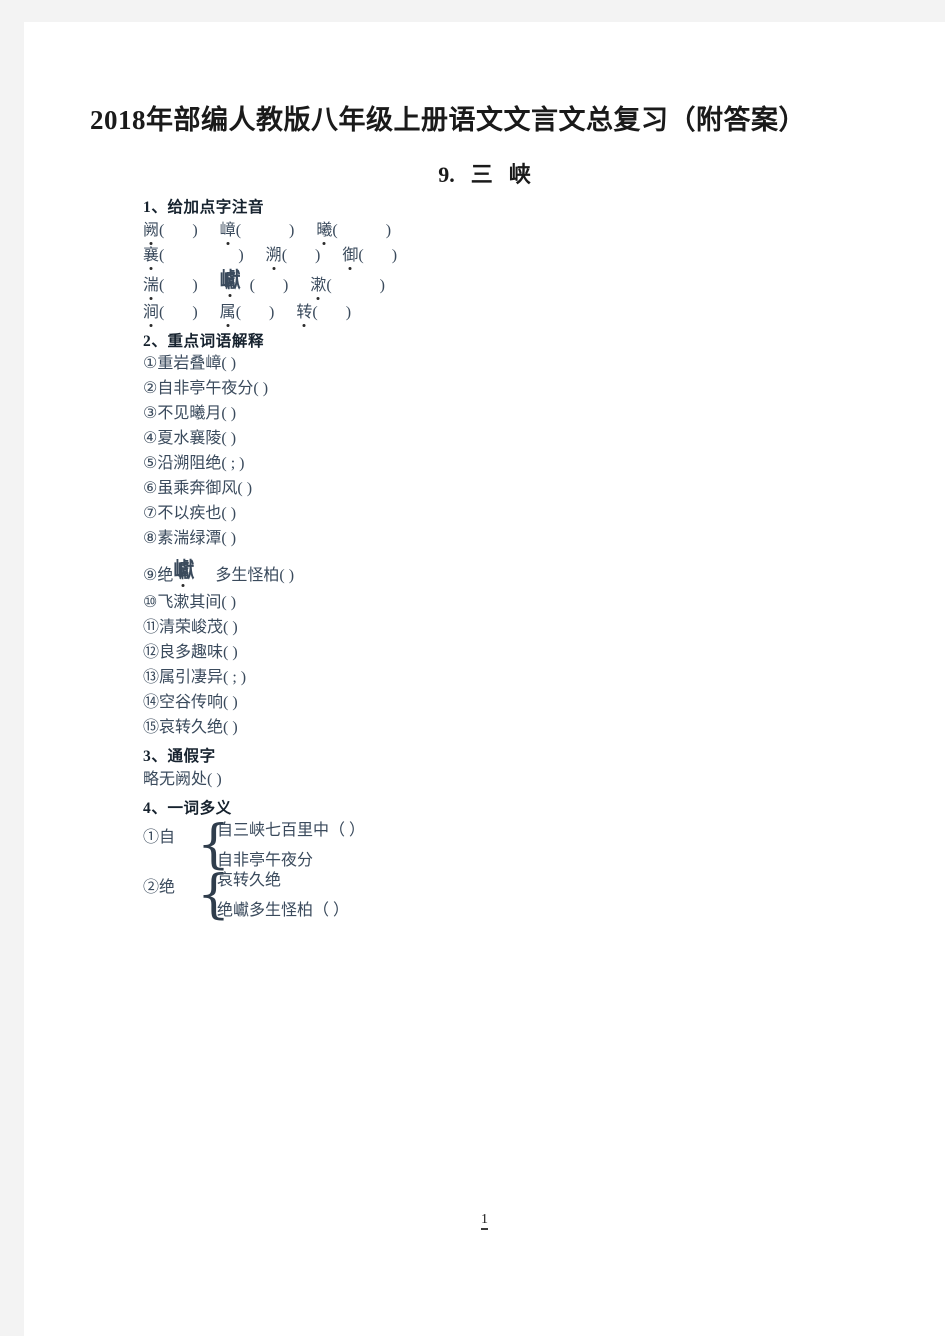 This screenshot has height=1336, width=945. What do you see at coordinates (227, 312) in the screenshot?
I see `pronunciation-char: 属` at bounding box center [227, 312].